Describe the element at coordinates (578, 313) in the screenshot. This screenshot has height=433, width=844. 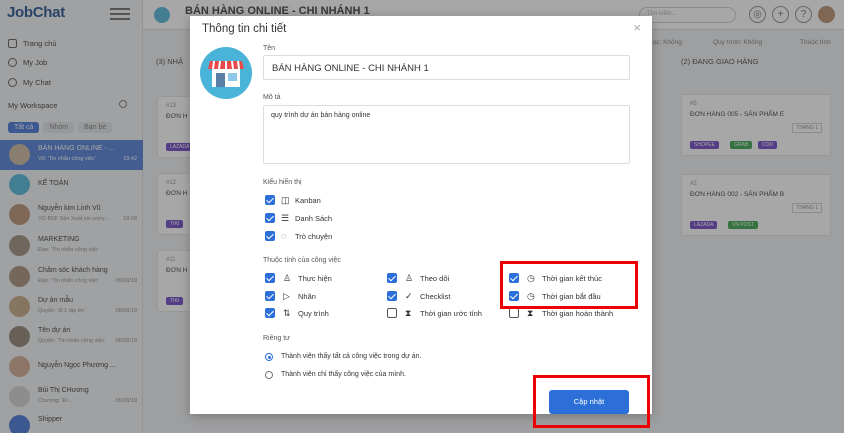
I see `completion-time-option-label: Thời gian hoàn thành` at that location.